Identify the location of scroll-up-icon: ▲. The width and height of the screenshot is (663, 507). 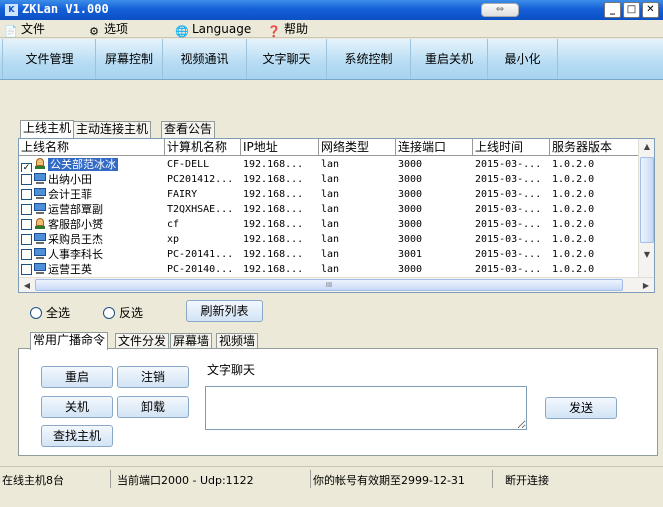
(647, 147).